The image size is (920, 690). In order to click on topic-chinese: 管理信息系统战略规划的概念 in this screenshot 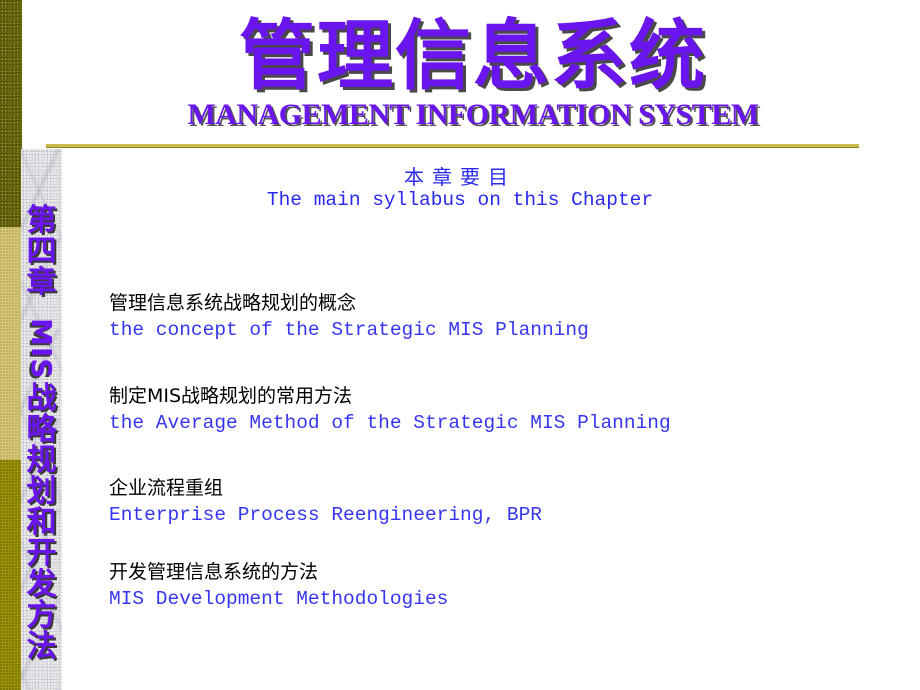, I will do `click(233, 303)`.